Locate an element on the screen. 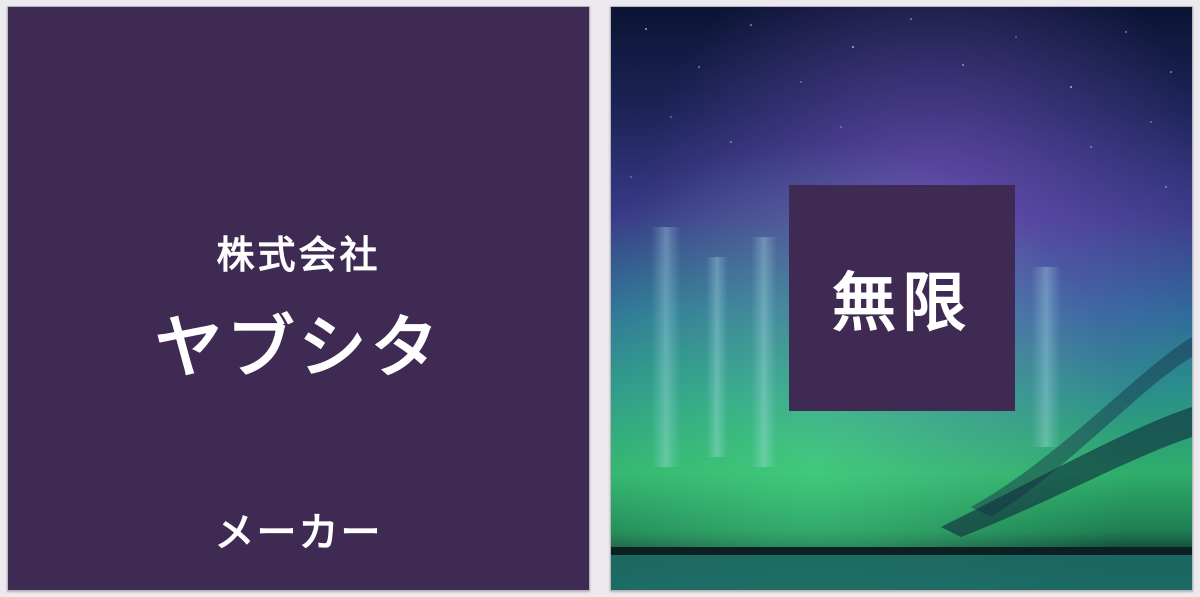 The height and width of the screenshot is (597, 1200). brand-box: 無限 is located at coordinates (902, 298).